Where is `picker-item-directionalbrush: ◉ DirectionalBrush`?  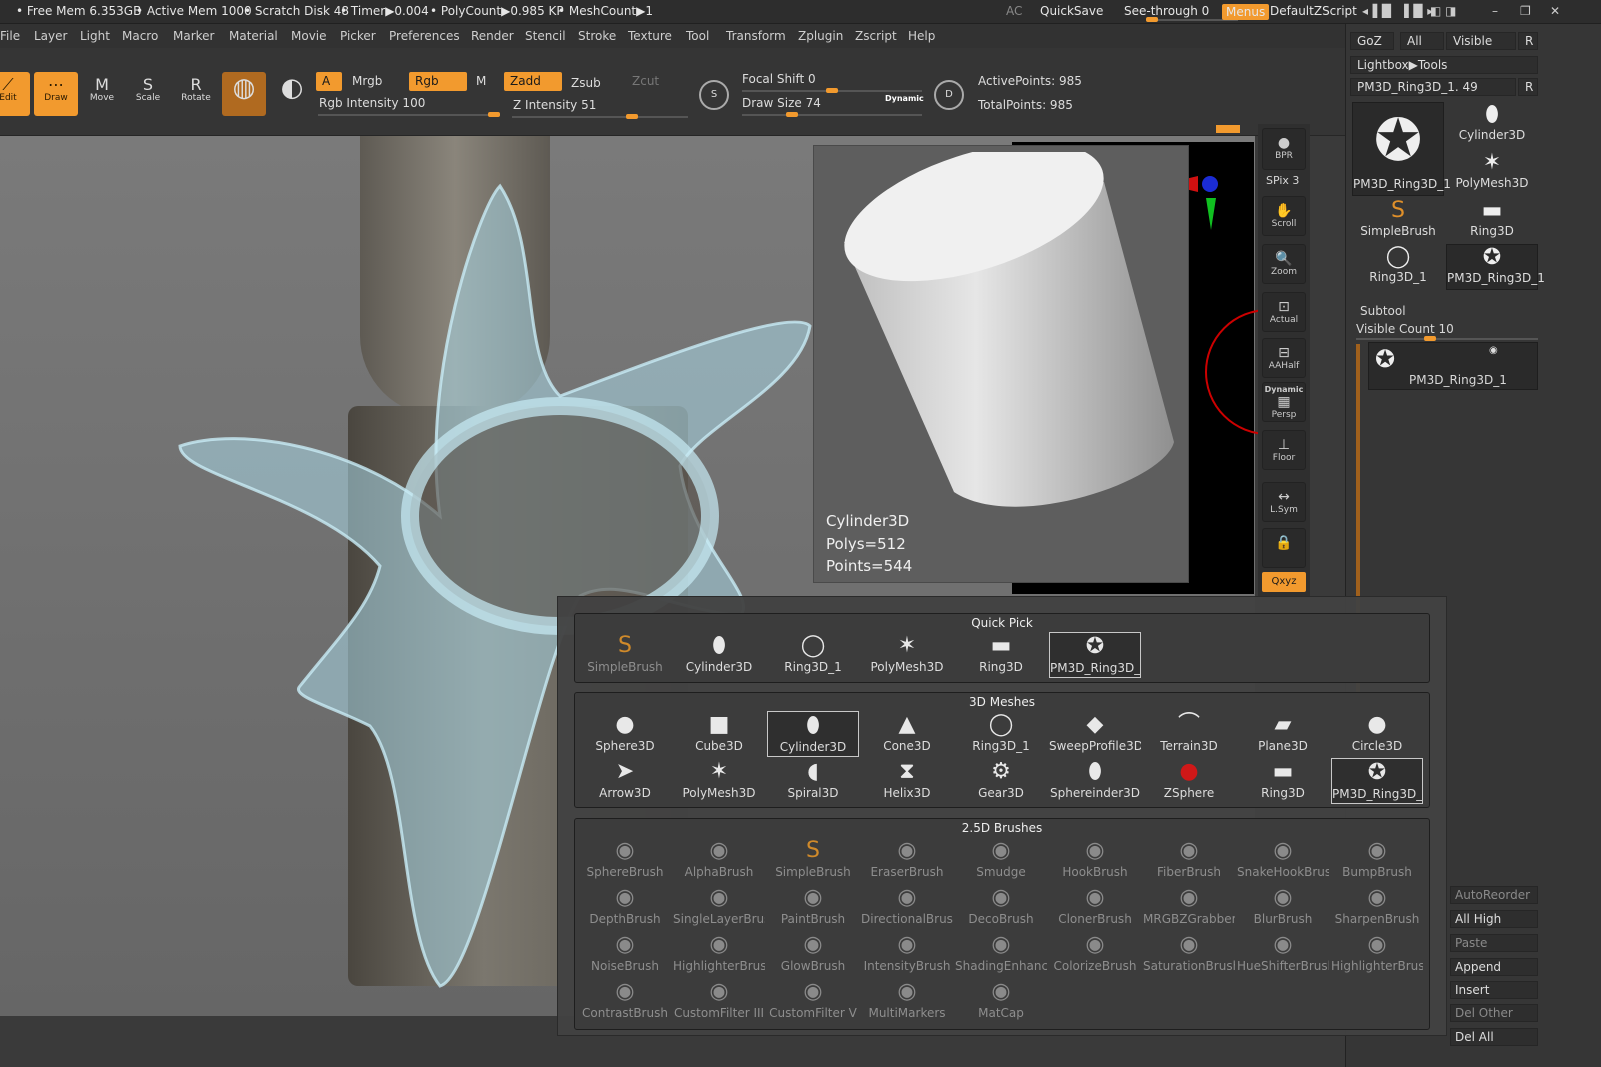 picker-item-directionalbrush: ◉ DirectionalBrush is located at coordinates (907, 907).